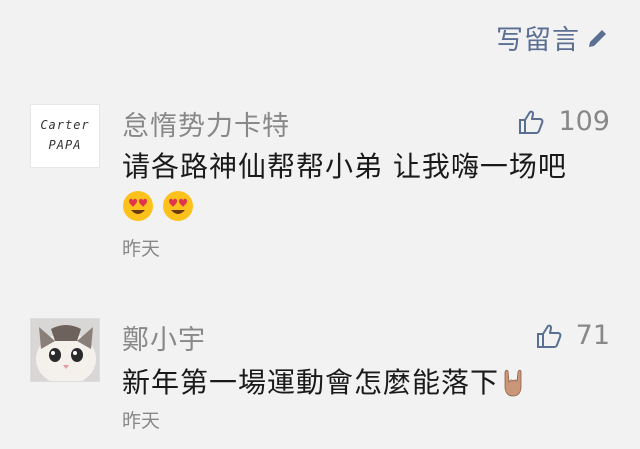 This screenshot has height=449, width=640. What do you see at coordinates (65, 136) in the screenshot?
I see `avatar: Carter PAPA` at bounding box center [65, 136].